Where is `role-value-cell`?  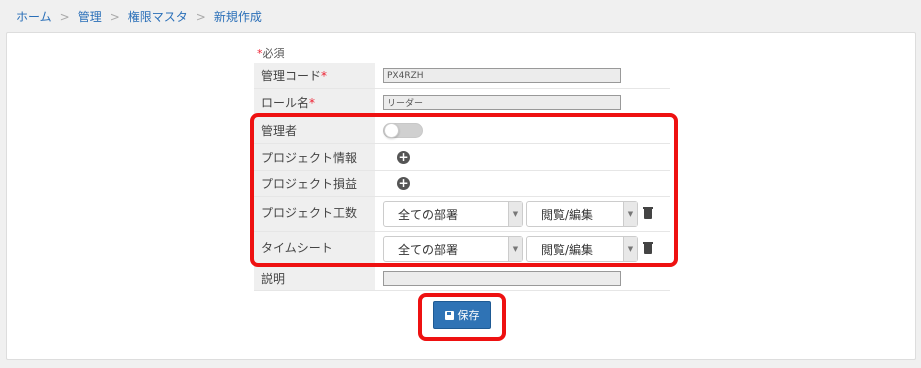 role-value-cell is located at coordinates (522, 102).